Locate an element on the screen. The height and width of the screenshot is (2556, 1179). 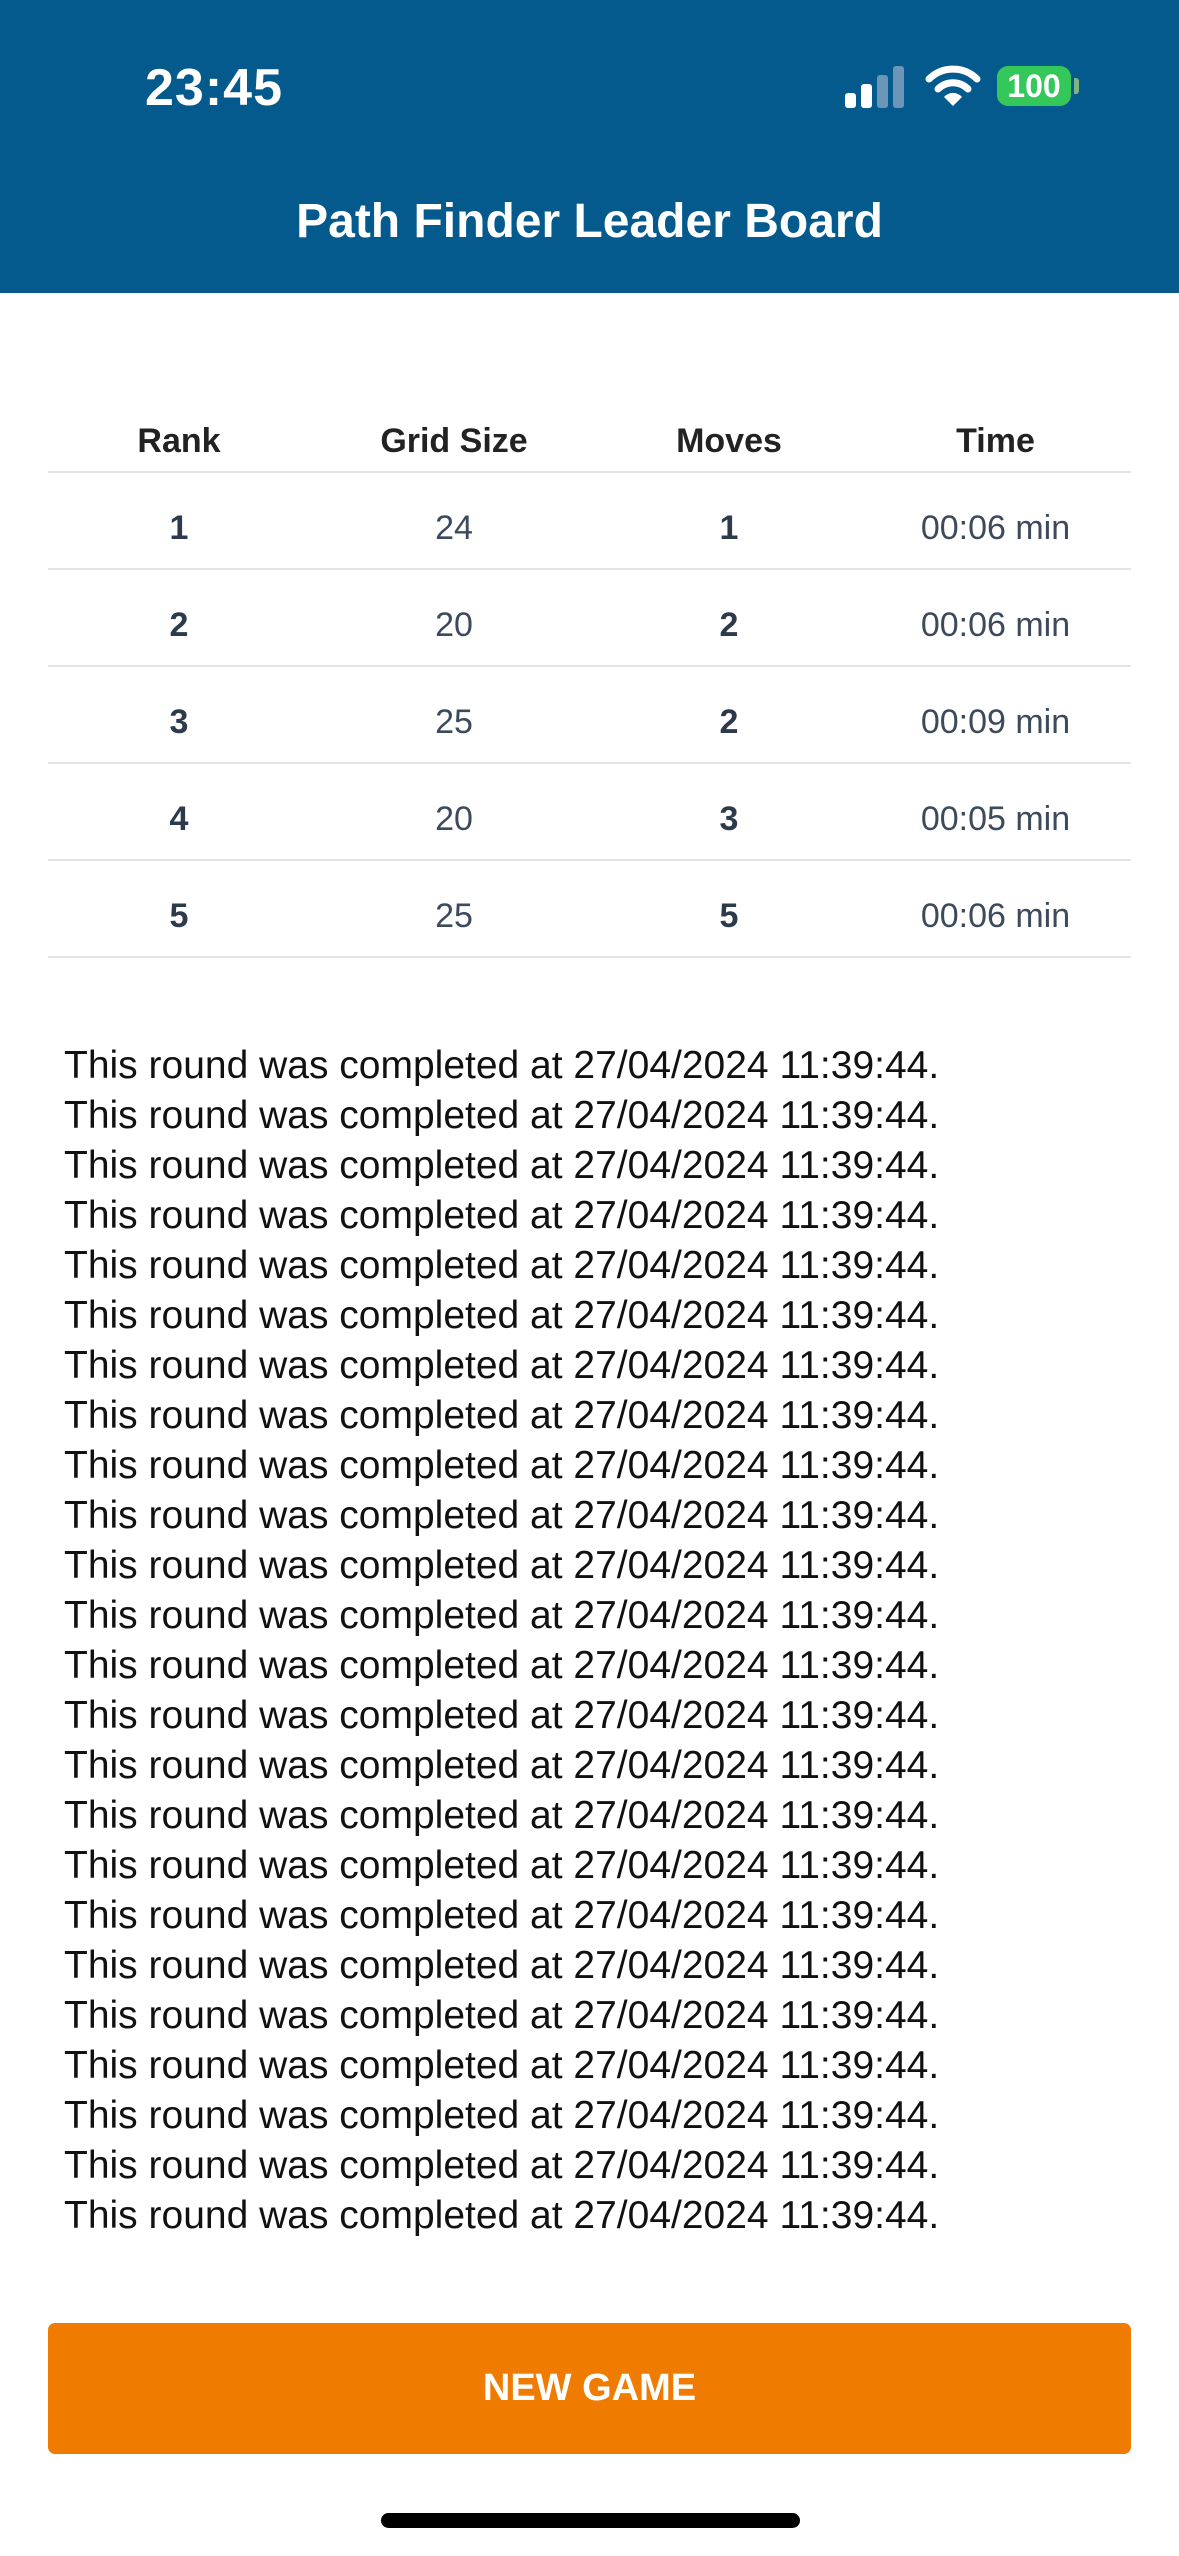
column-header-grid-size: Grid Size is located at coordinates (454, 441).